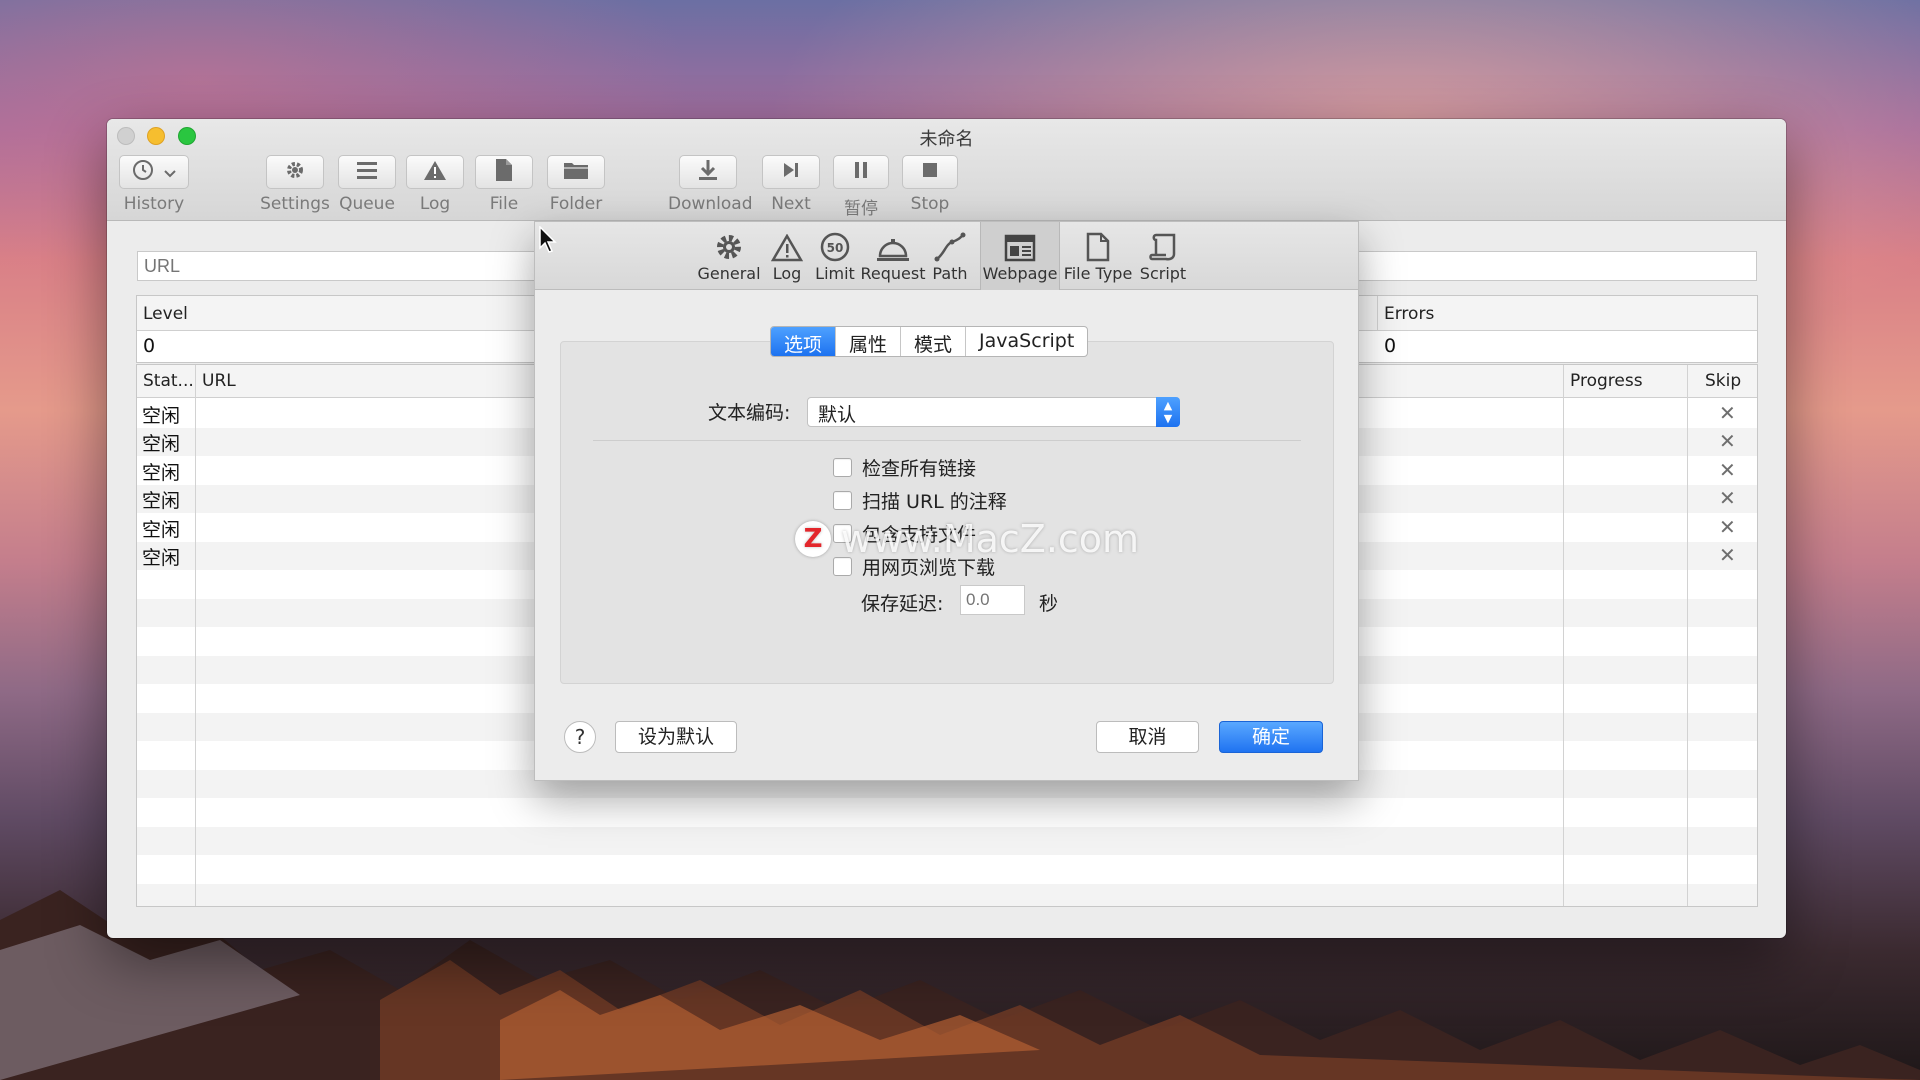  I want to click on watermark: Z www.MacZ.com, so click(967, 539).